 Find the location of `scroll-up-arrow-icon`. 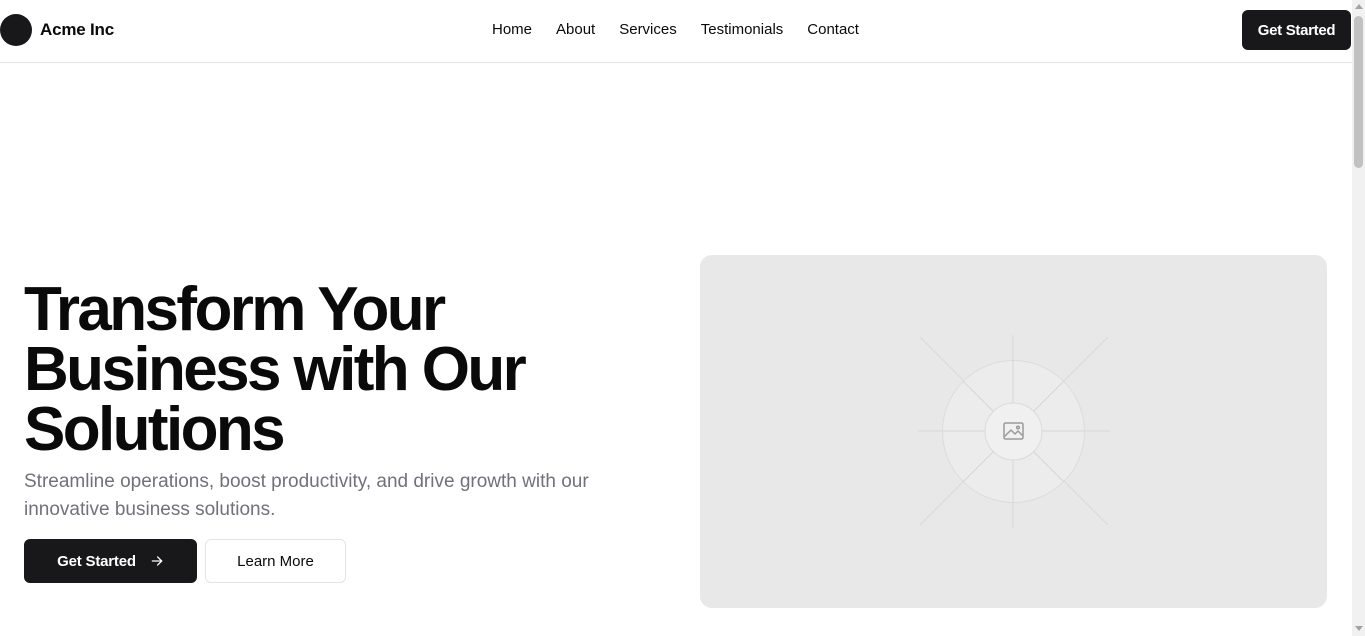

scroll-up-arrow-icon is located at coordinates (1359, 6).